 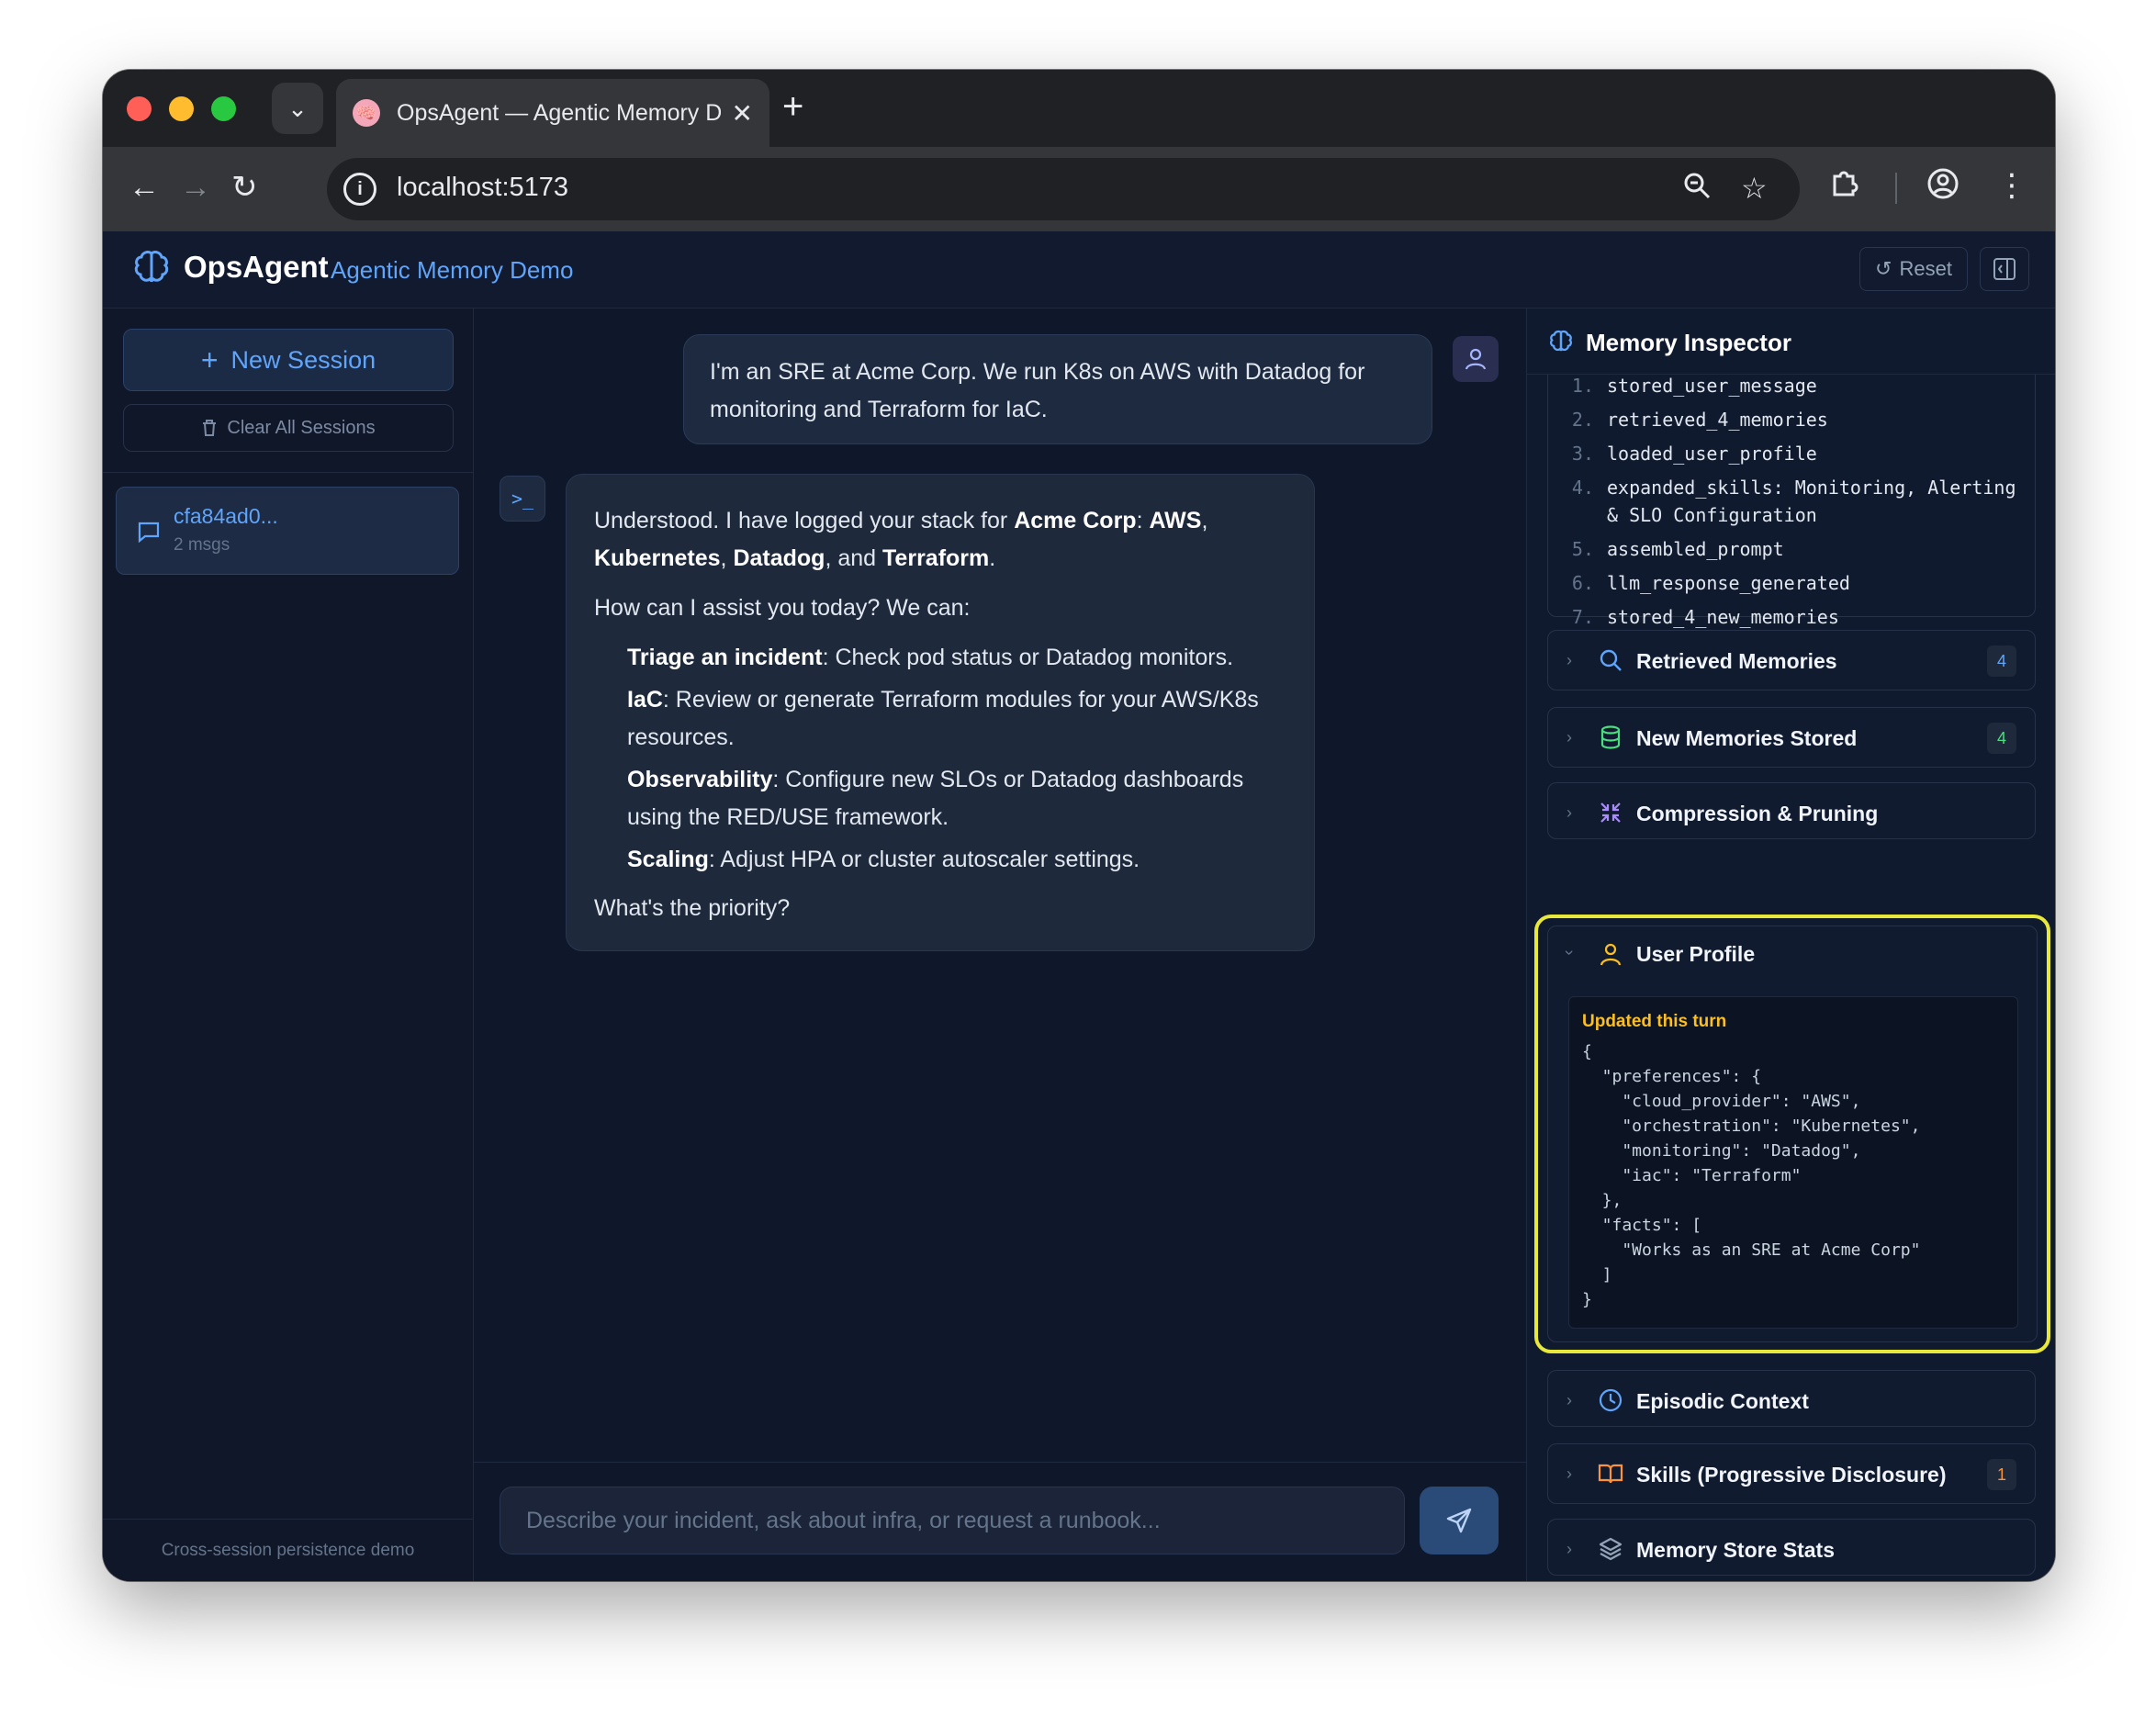 What do you see at coordinates (1079, 108) in the screenshot?
I see `tab-bar: ⌄ 🧠 OpsAgent — Agentic Memory Demo ✕ +` at bounding box center [1079, 108].